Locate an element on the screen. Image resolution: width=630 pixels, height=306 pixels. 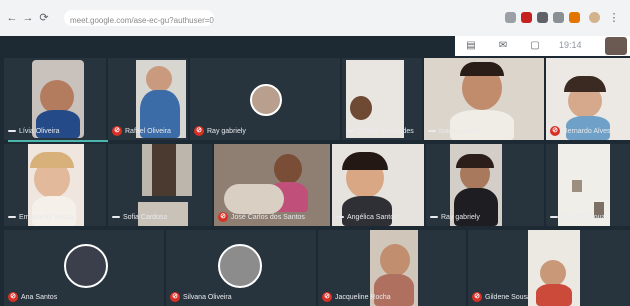
participant-tile: ⊘ Ana Santos is located at coordinates (84, 268).